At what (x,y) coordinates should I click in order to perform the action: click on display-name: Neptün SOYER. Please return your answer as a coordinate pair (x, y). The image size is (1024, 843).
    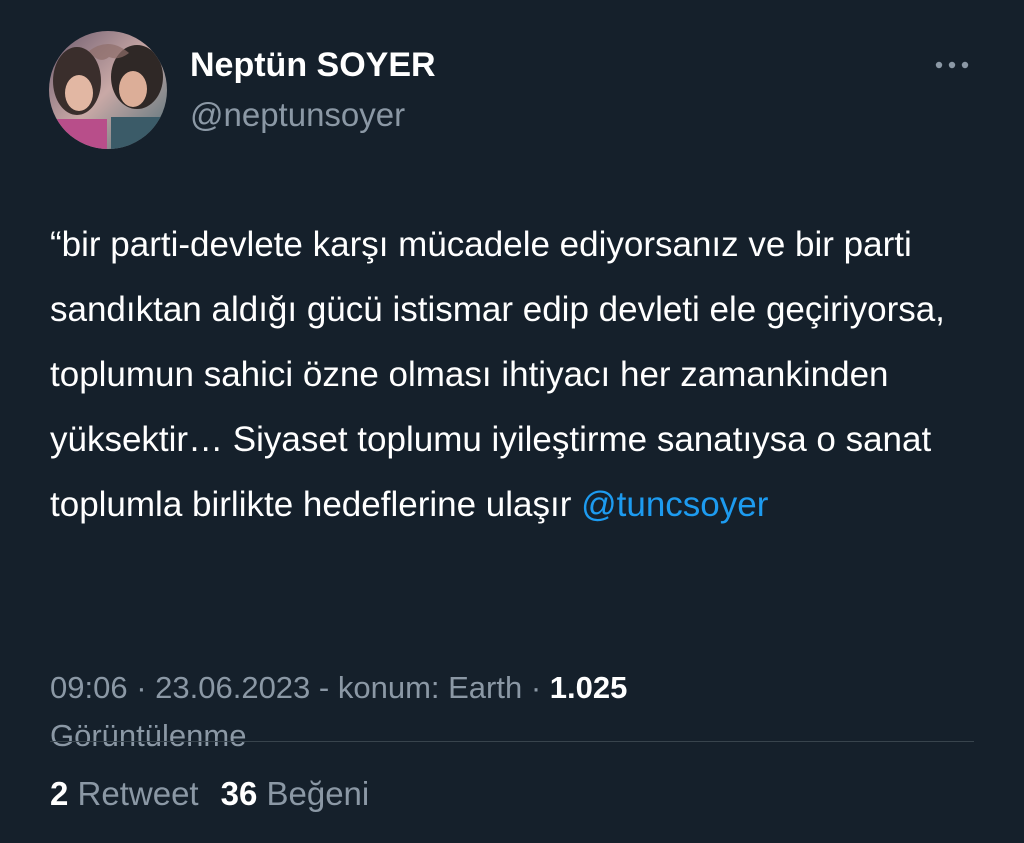
    Looking at the image, I should click on (313, 65).